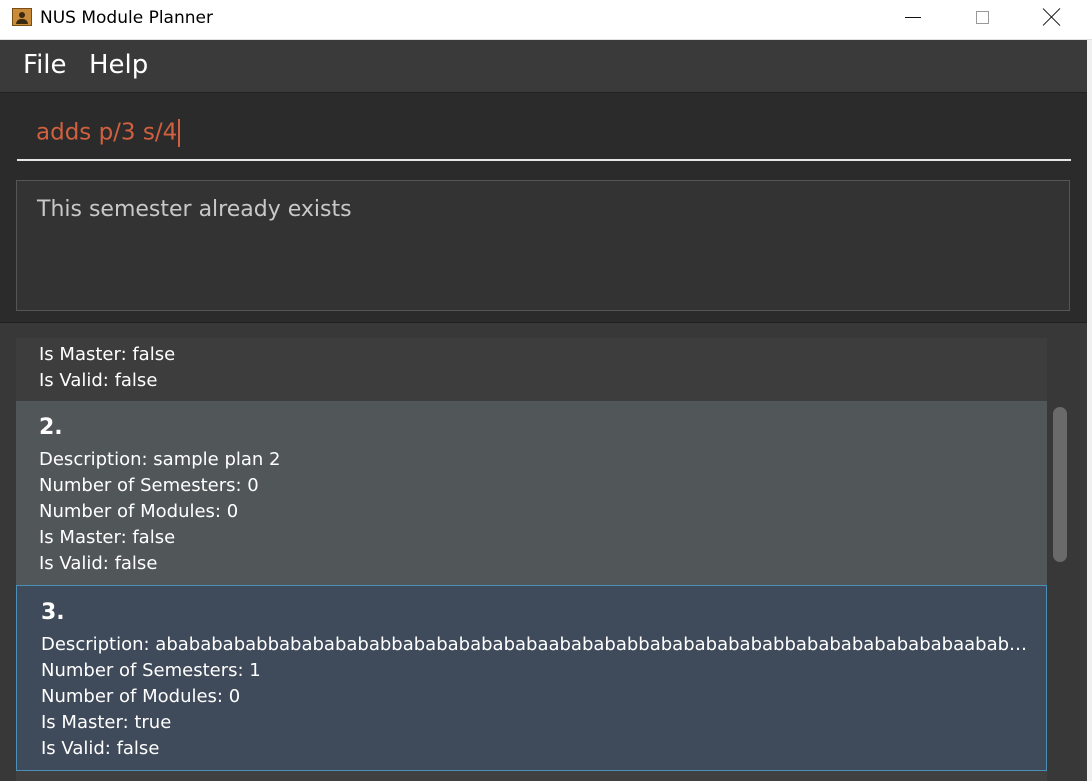 The height and width of the screenshot is (781, 1092). Describe the element at coordinates (51, 427) in the screenshot. I see `plan-number: 2.` at that location.